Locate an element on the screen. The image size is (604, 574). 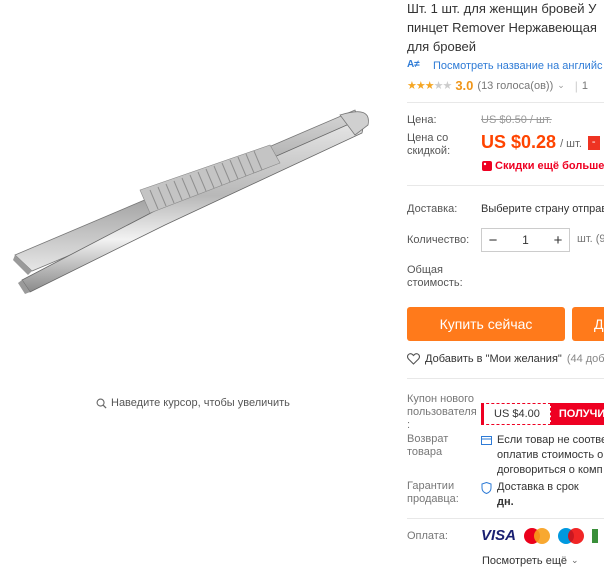
discount-badge: - is located at coordinates (593, 143).